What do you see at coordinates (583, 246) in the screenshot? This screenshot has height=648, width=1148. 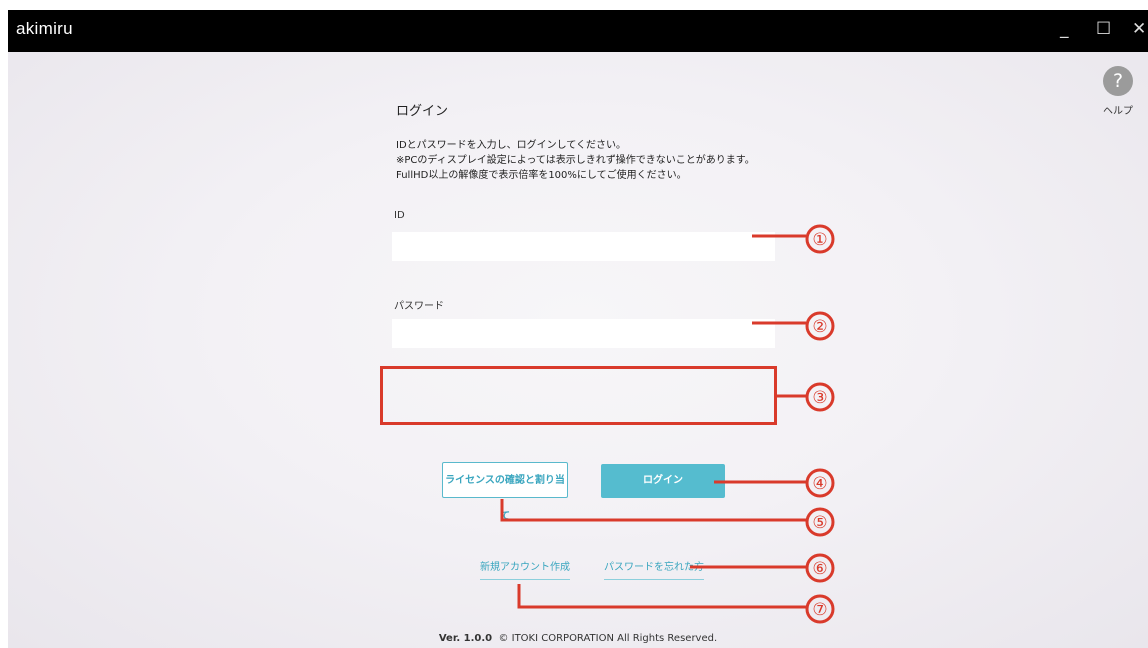 I see `id-input` at bounding box center [583, 246].